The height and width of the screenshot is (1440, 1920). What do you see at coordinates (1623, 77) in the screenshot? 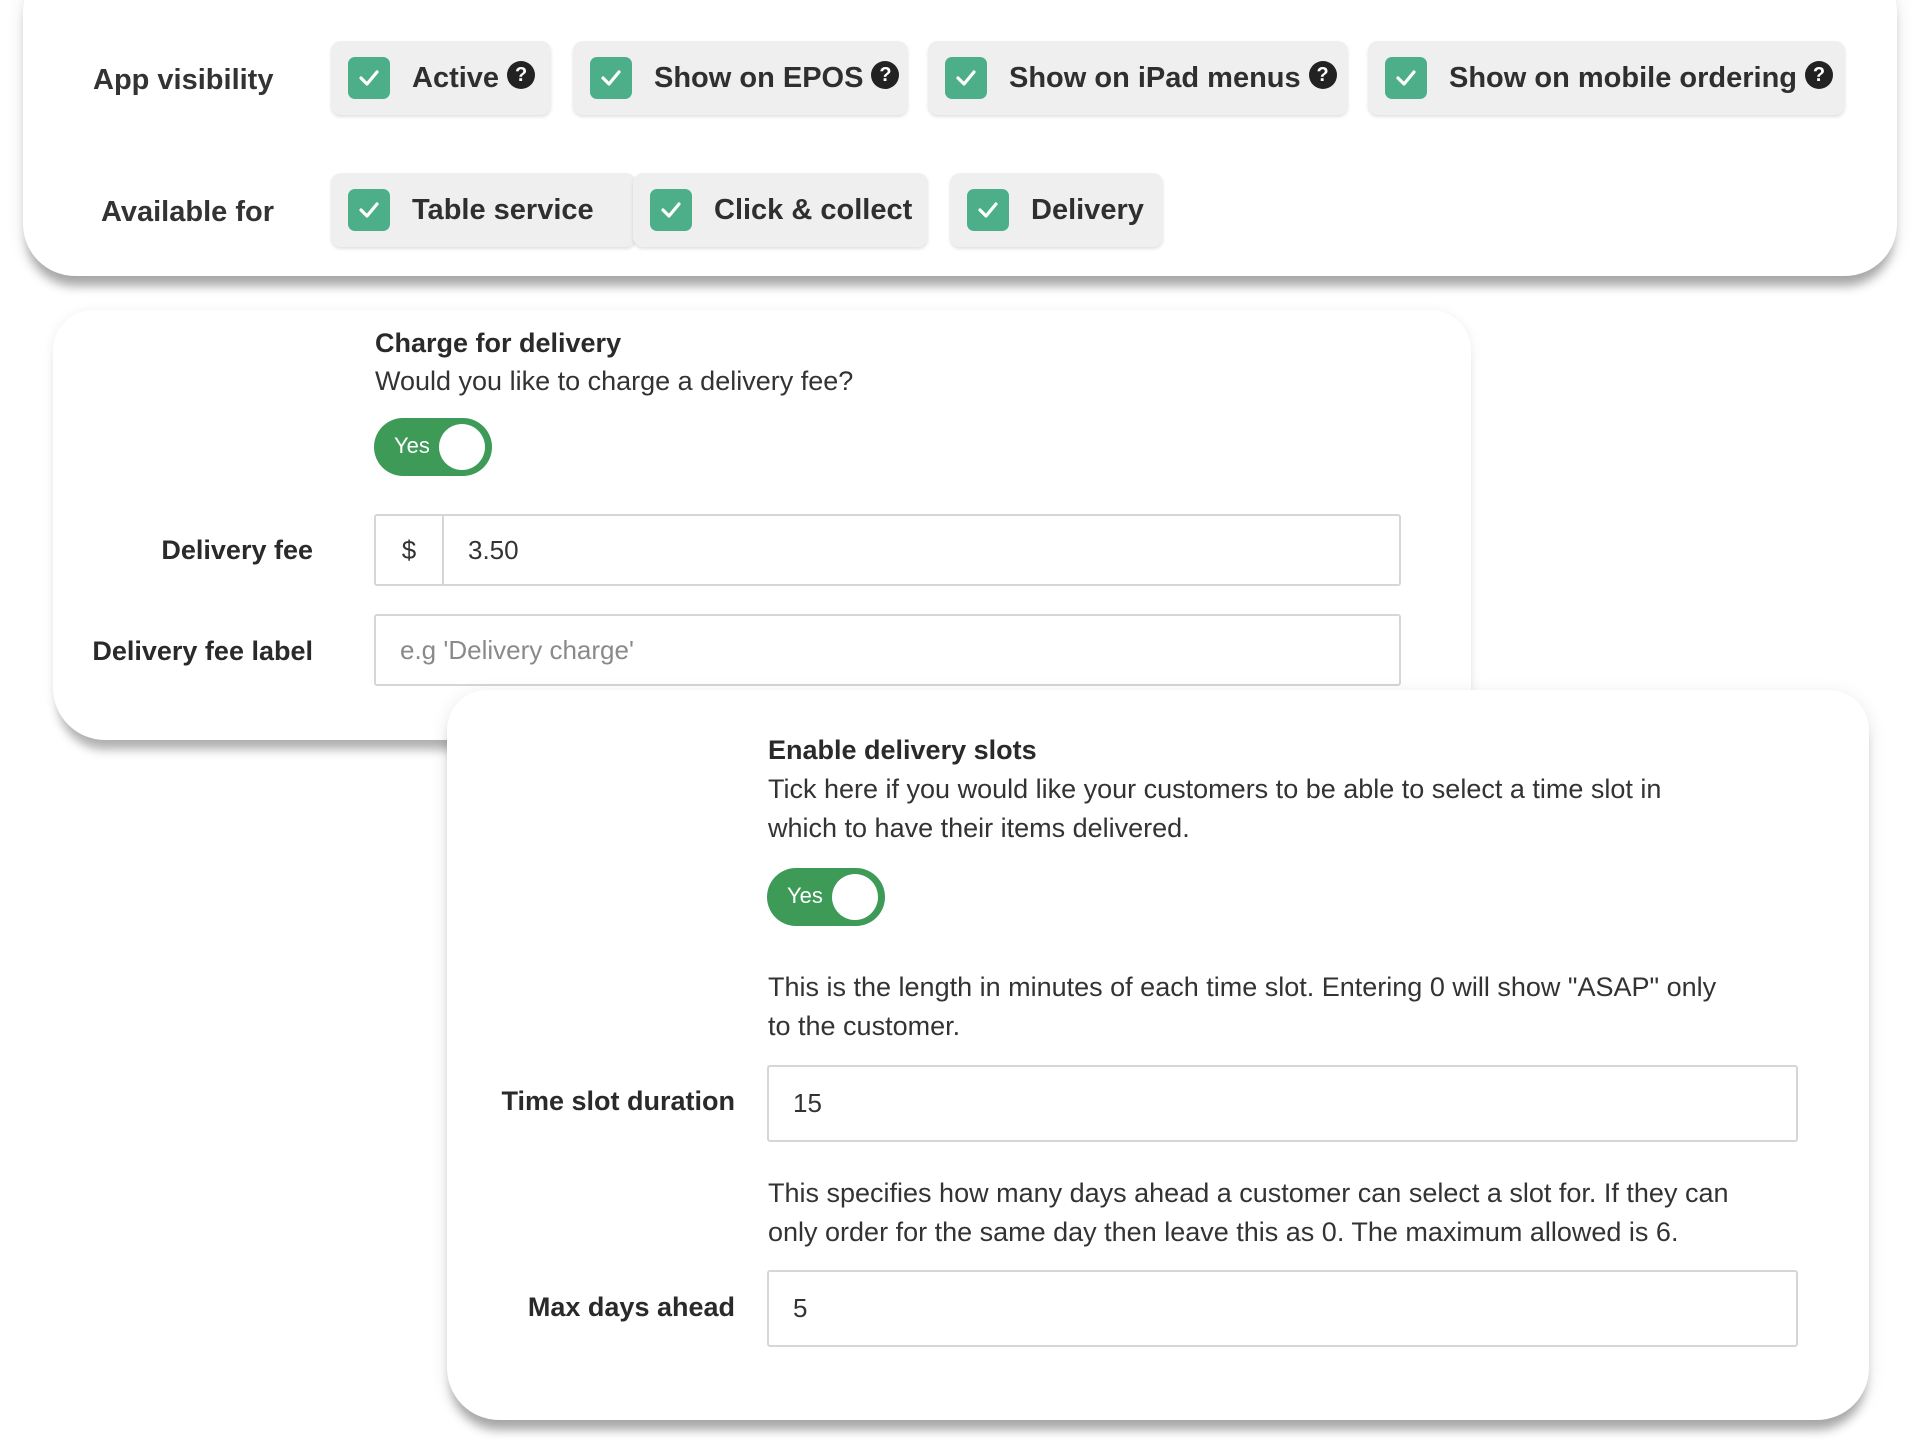
I see `checkbox-label: Show on mobile ordering` at bounding box center [1623, 77].